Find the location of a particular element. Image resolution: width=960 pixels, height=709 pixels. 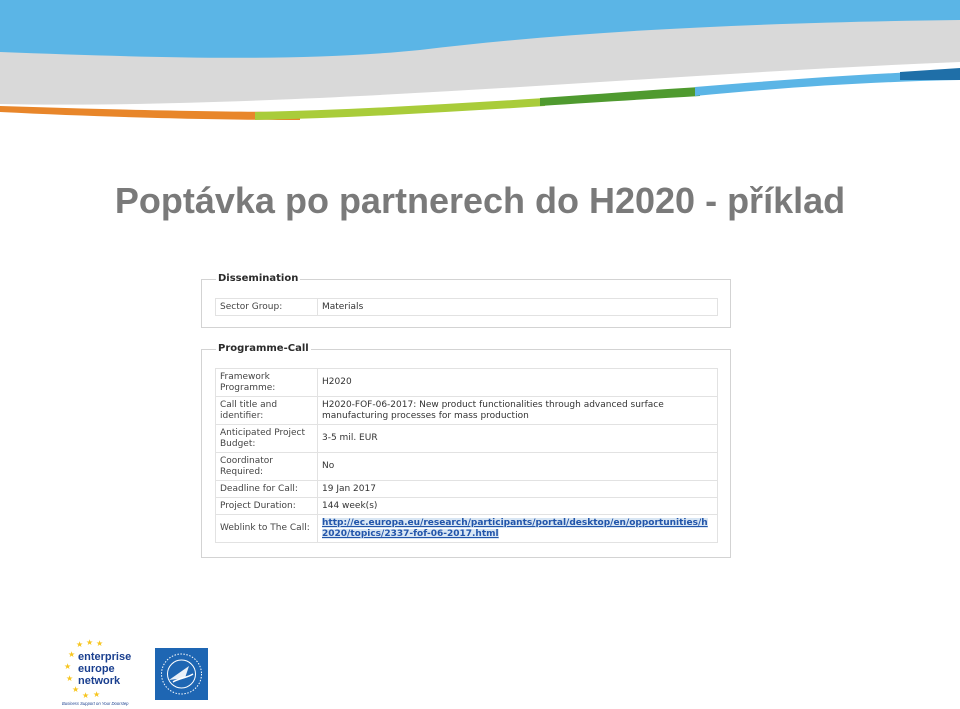

field-label: Sector Group: is located at coordinates (266, 307).